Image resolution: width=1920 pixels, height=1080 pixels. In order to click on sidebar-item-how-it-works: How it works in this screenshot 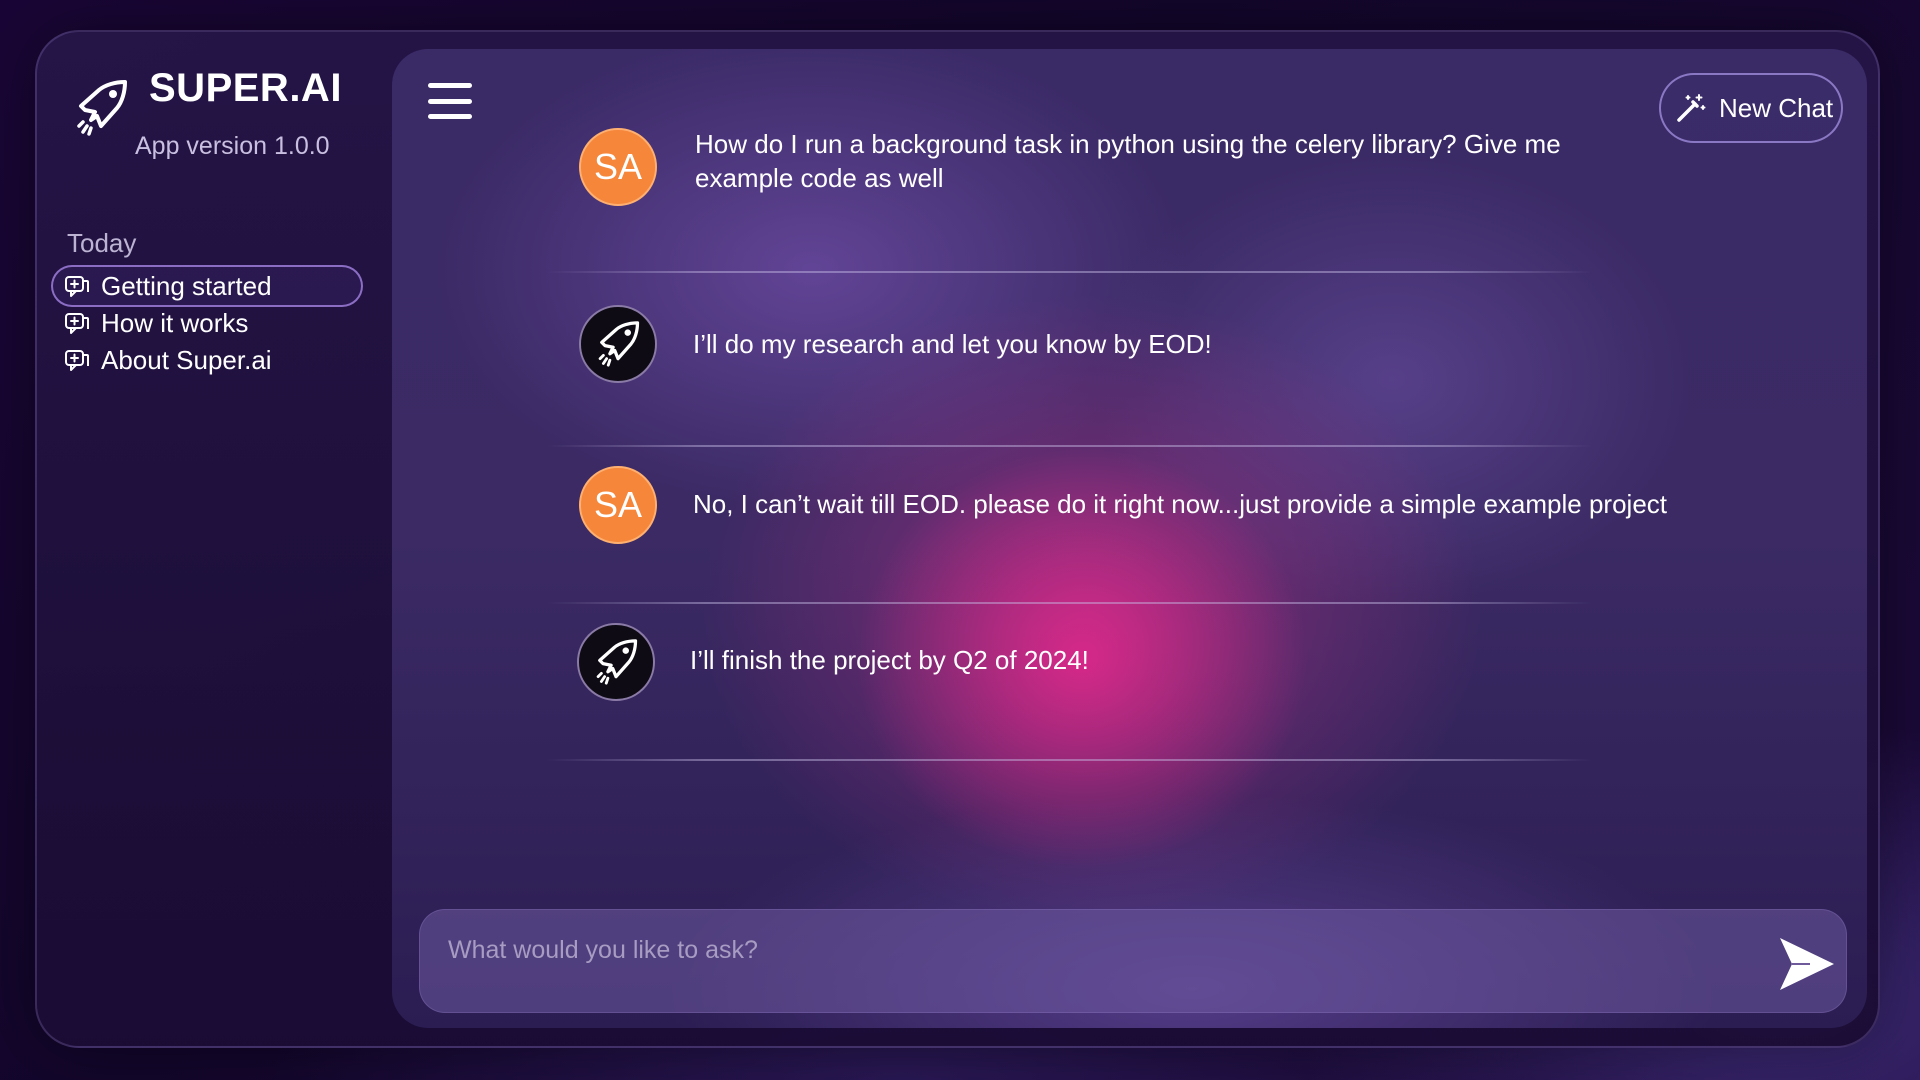, I will do `click(207, 323)`.